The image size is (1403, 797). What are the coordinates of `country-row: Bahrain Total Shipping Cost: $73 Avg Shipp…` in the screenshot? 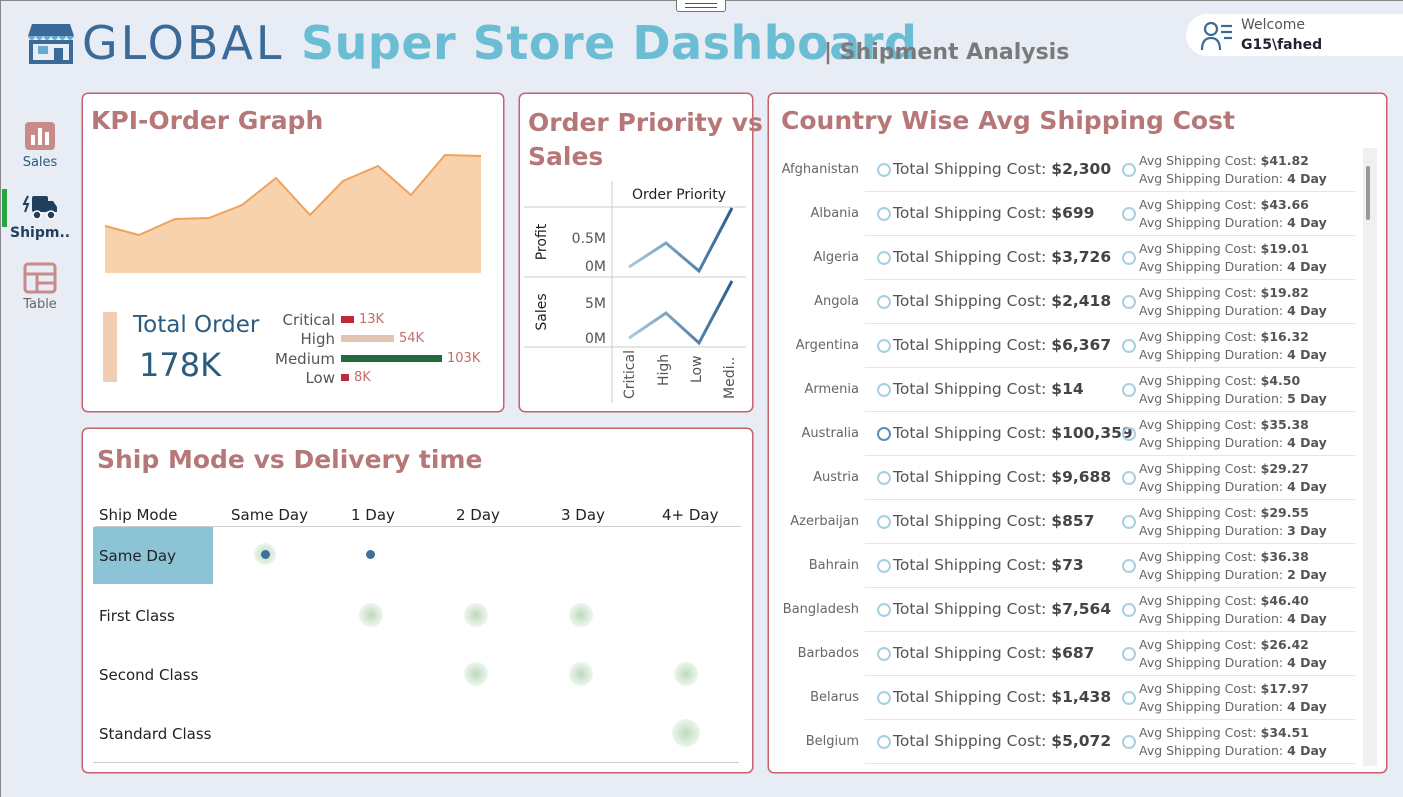 It's located at (1064, 566).